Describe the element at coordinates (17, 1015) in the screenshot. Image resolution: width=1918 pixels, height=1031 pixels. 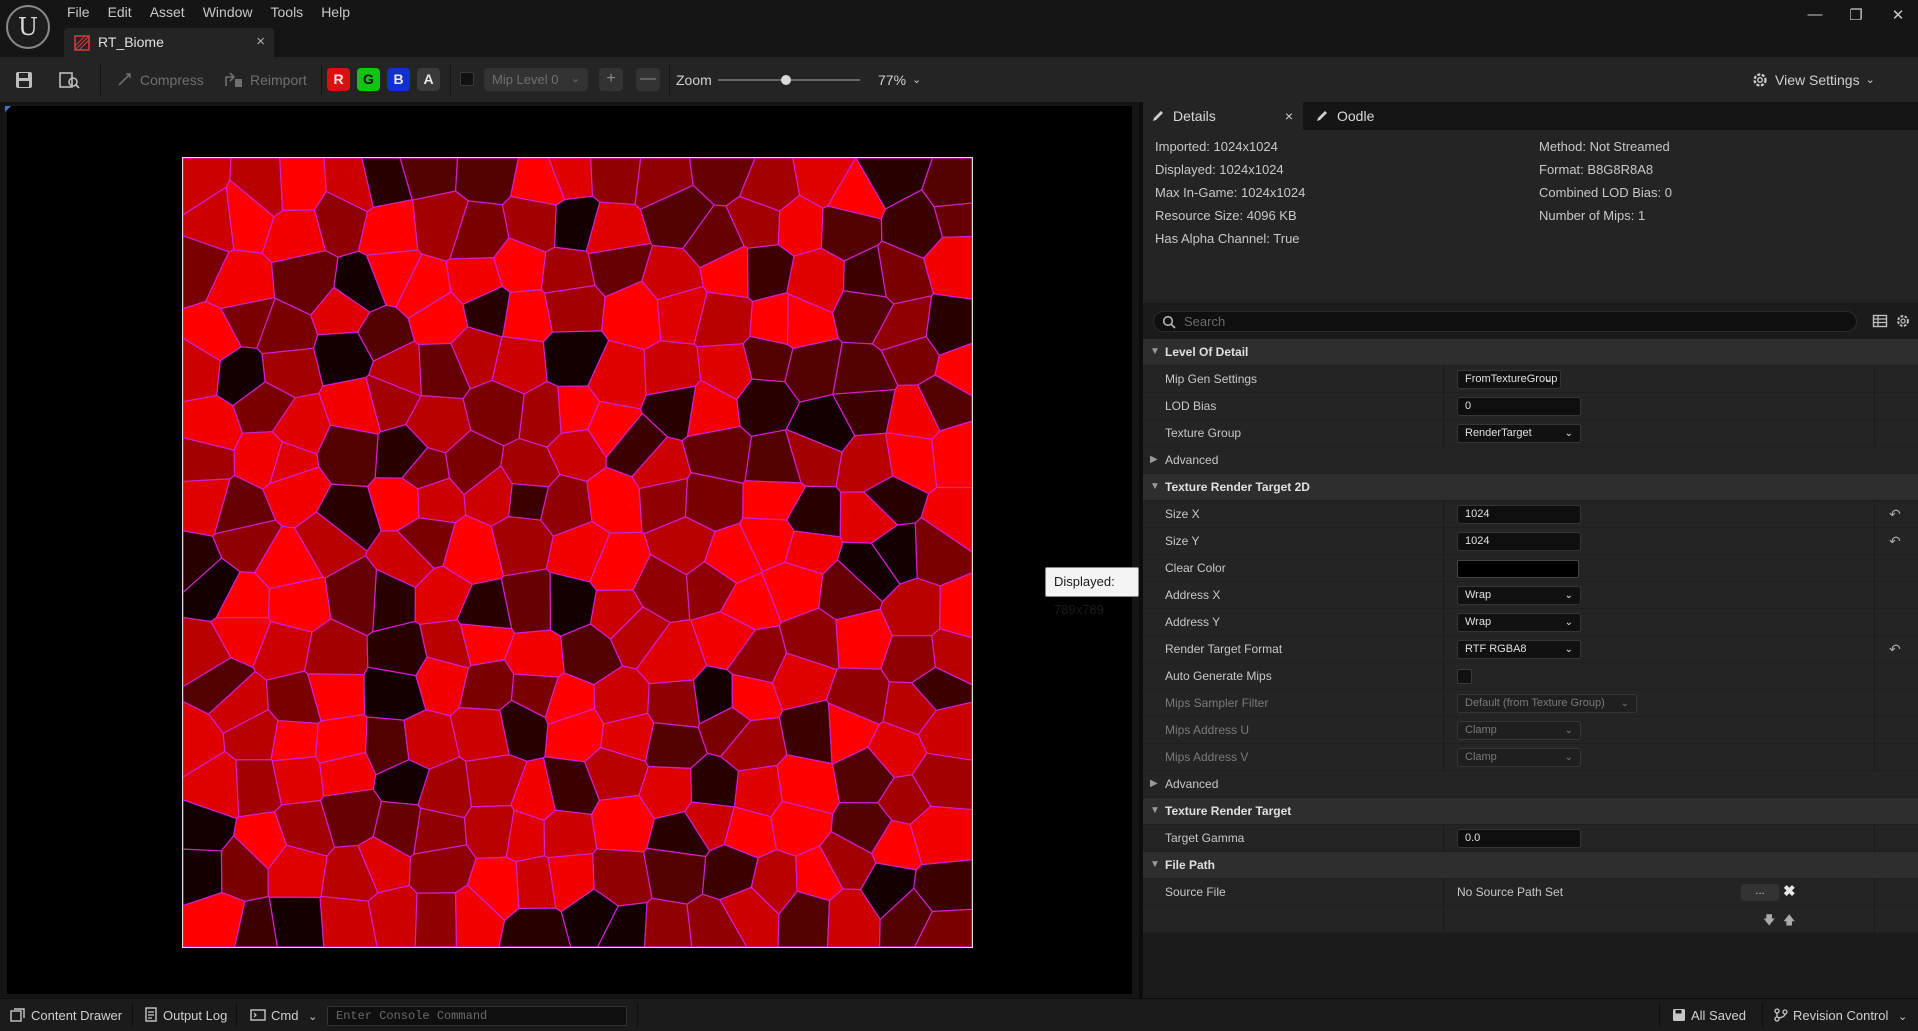
I see `content-drawer-icon` at that location.